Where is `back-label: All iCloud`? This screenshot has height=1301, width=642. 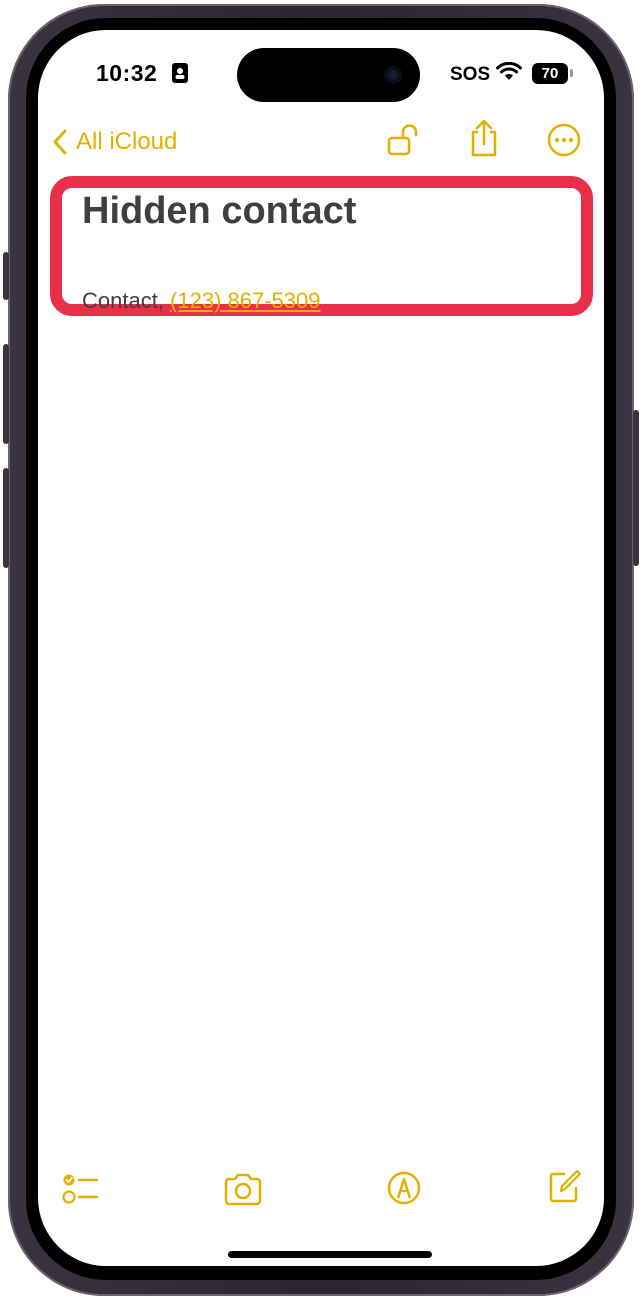 back-label: All iCloud is located at coordinates (127, 141).